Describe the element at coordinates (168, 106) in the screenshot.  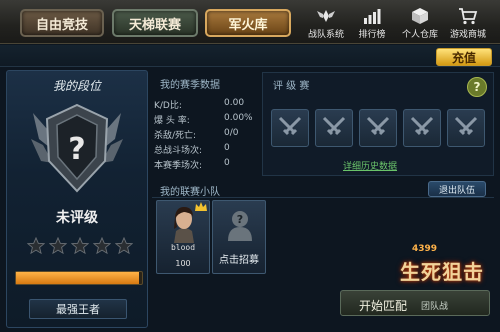
I see `stat-key: K/D比:` at that location.